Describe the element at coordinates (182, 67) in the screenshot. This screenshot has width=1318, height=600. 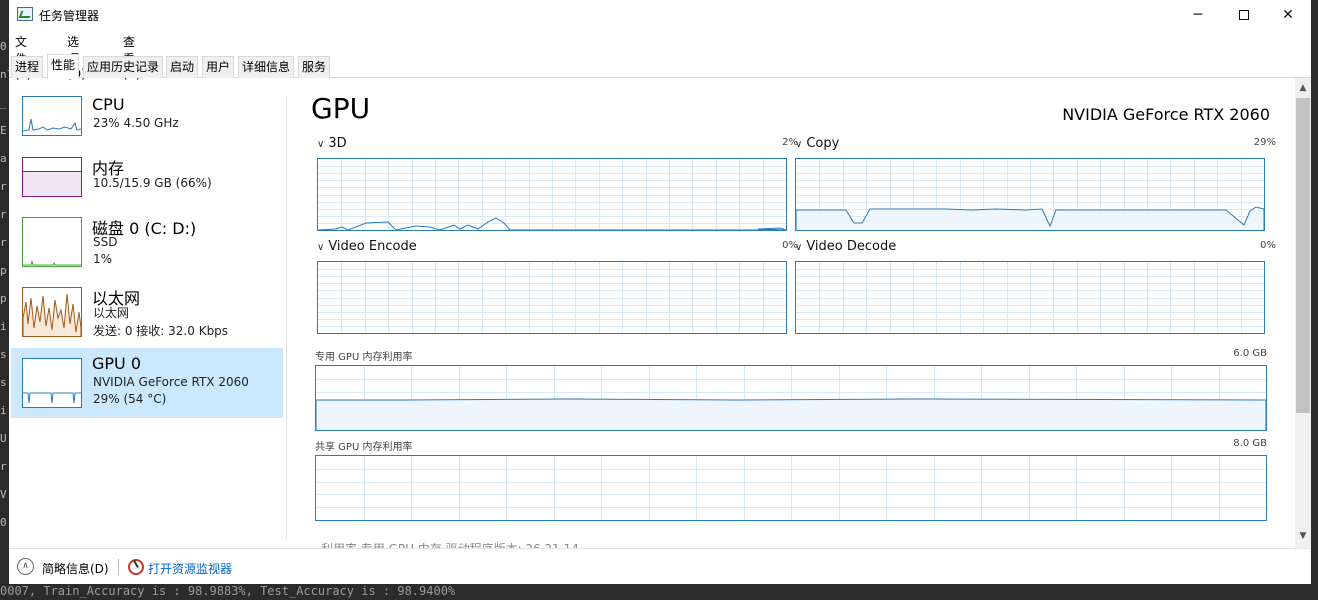
I see `tab-startup: 启动` at that location.